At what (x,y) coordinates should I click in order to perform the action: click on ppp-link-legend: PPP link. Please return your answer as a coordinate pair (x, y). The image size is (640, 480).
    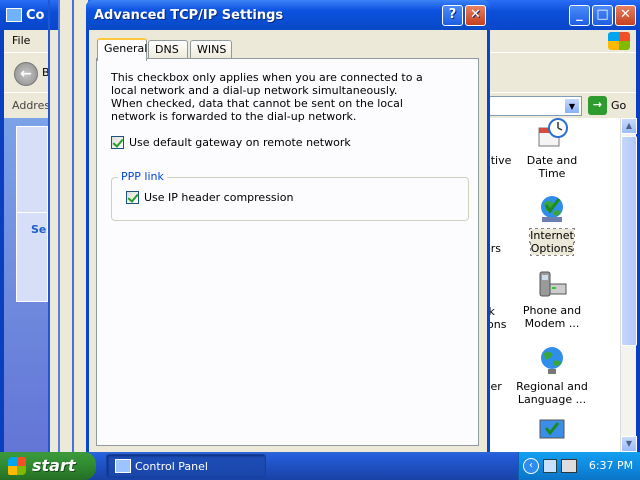
    Looking at the image, I should click on (142, 176).